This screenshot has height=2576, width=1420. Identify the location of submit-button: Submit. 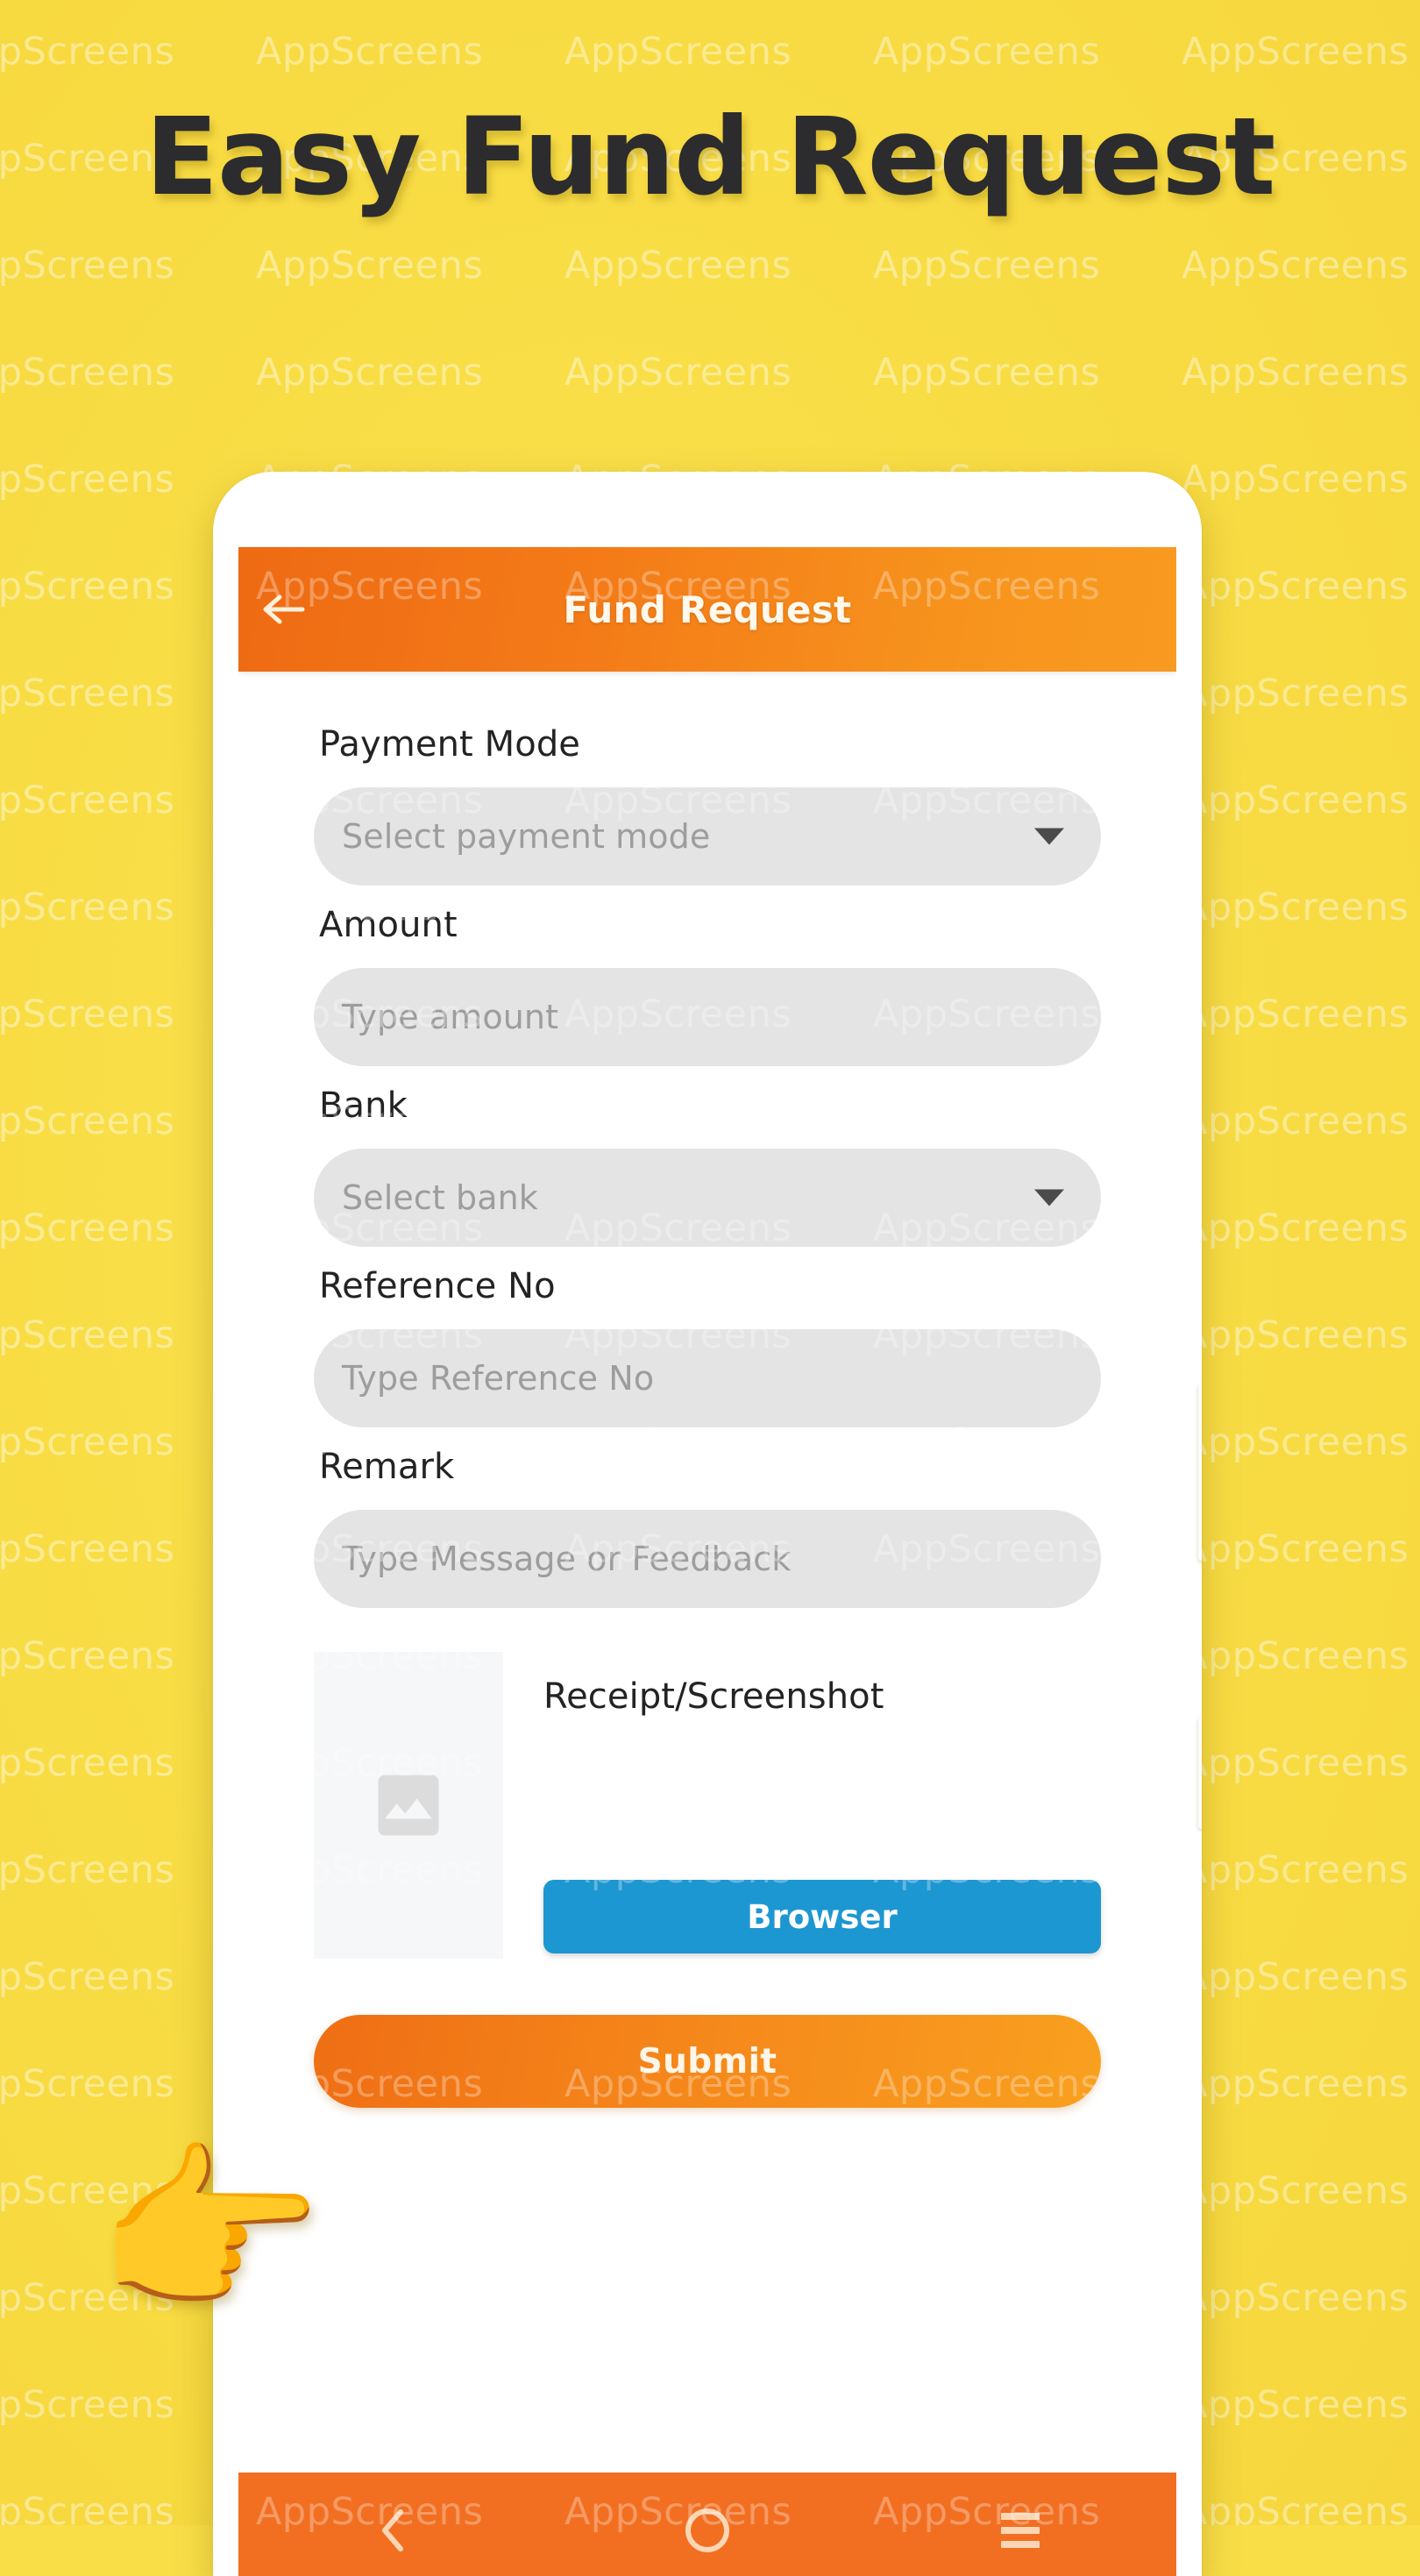
(707, 2061).